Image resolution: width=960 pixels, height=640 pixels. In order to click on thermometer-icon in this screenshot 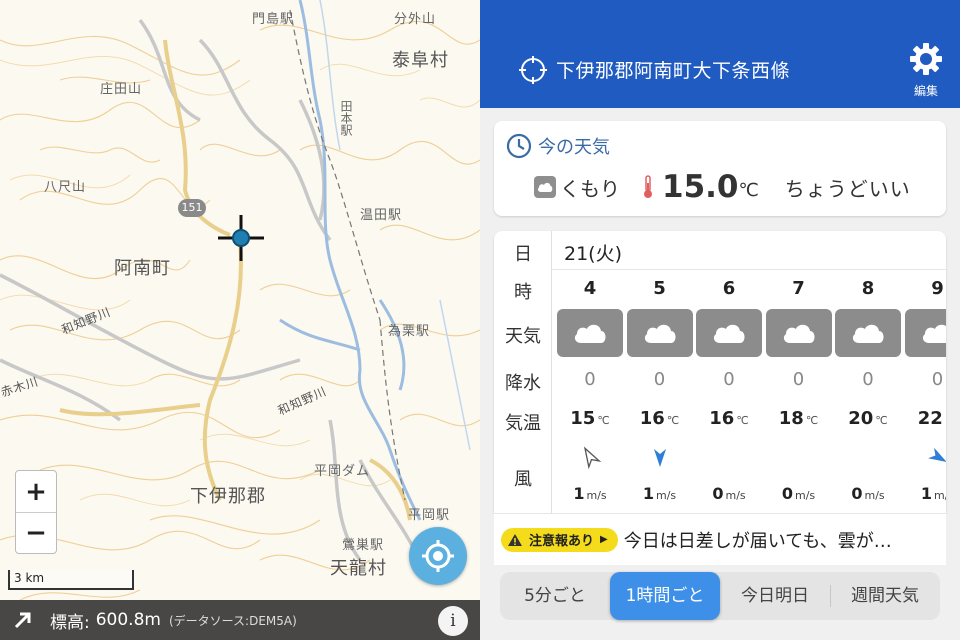, I will do `click(648, 186)`.